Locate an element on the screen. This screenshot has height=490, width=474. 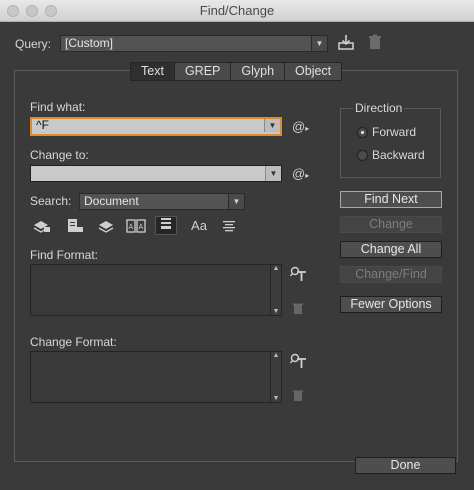
tab-object: Object is located at coordinates (314, 71).